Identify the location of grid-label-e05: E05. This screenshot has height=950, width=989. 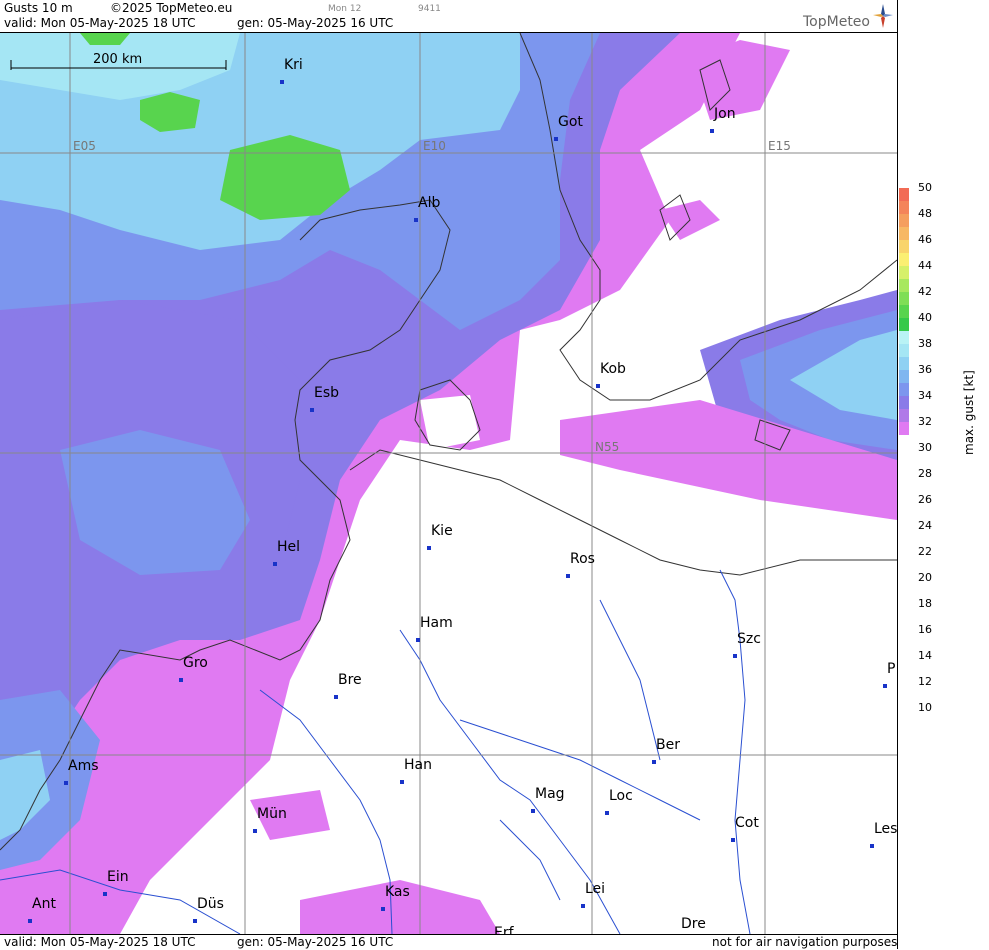
(84, 146).